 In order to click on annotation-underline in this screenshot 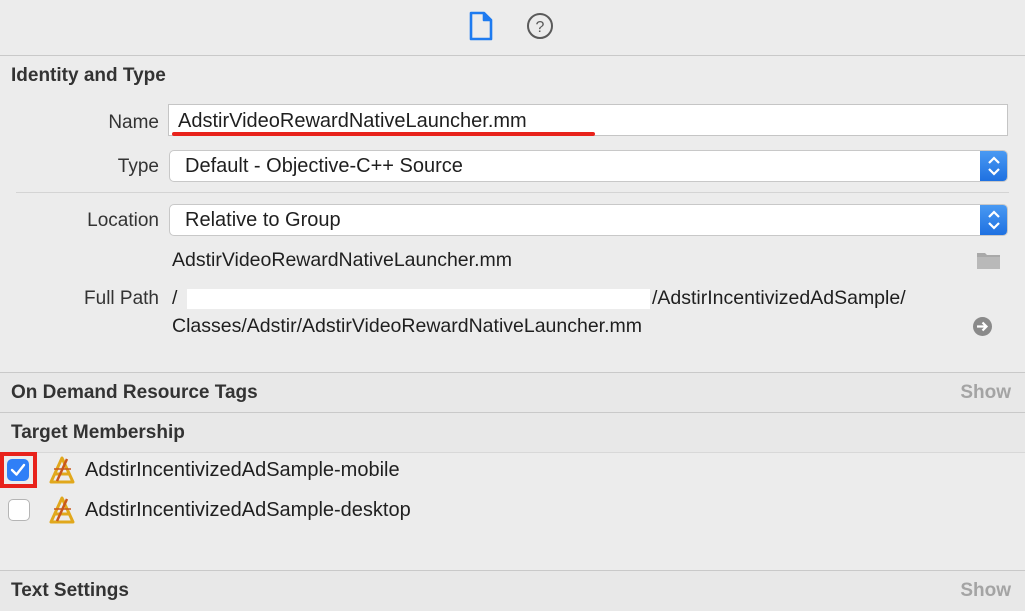, I will do `click(383, 134)`.